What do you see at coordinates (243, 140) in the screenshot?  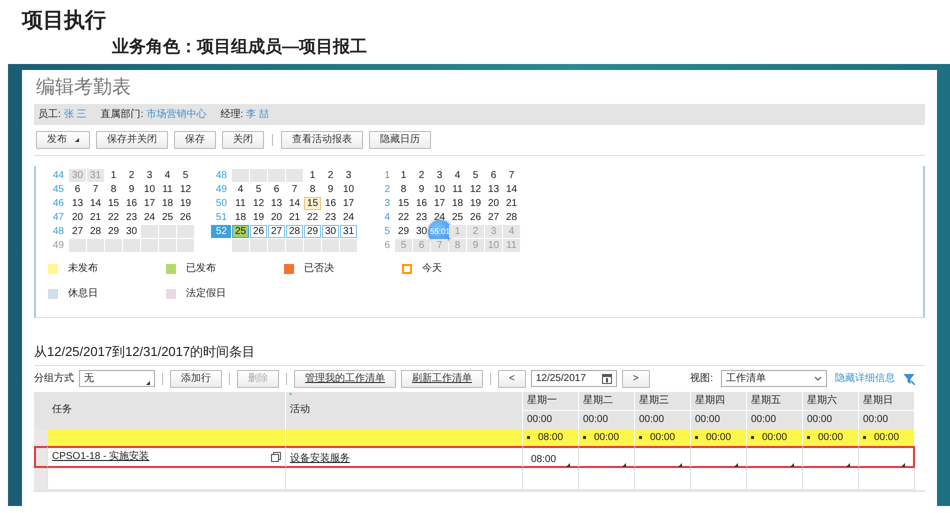 I see `toolbar-button: 关闭` at bounding box center [243, 140].